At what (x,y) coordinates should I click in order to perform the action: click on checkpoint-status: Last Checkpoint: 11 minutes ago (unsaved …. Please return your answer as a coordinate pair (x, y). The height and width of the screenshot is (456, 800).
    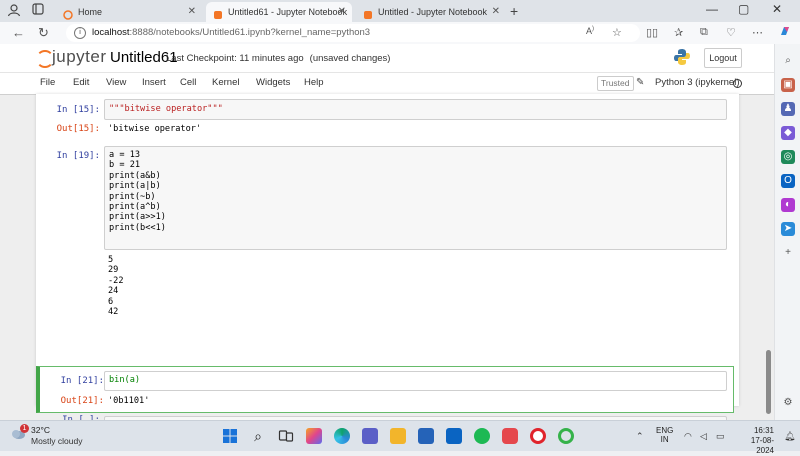
    Looking at the image, I should click on (278, 58).